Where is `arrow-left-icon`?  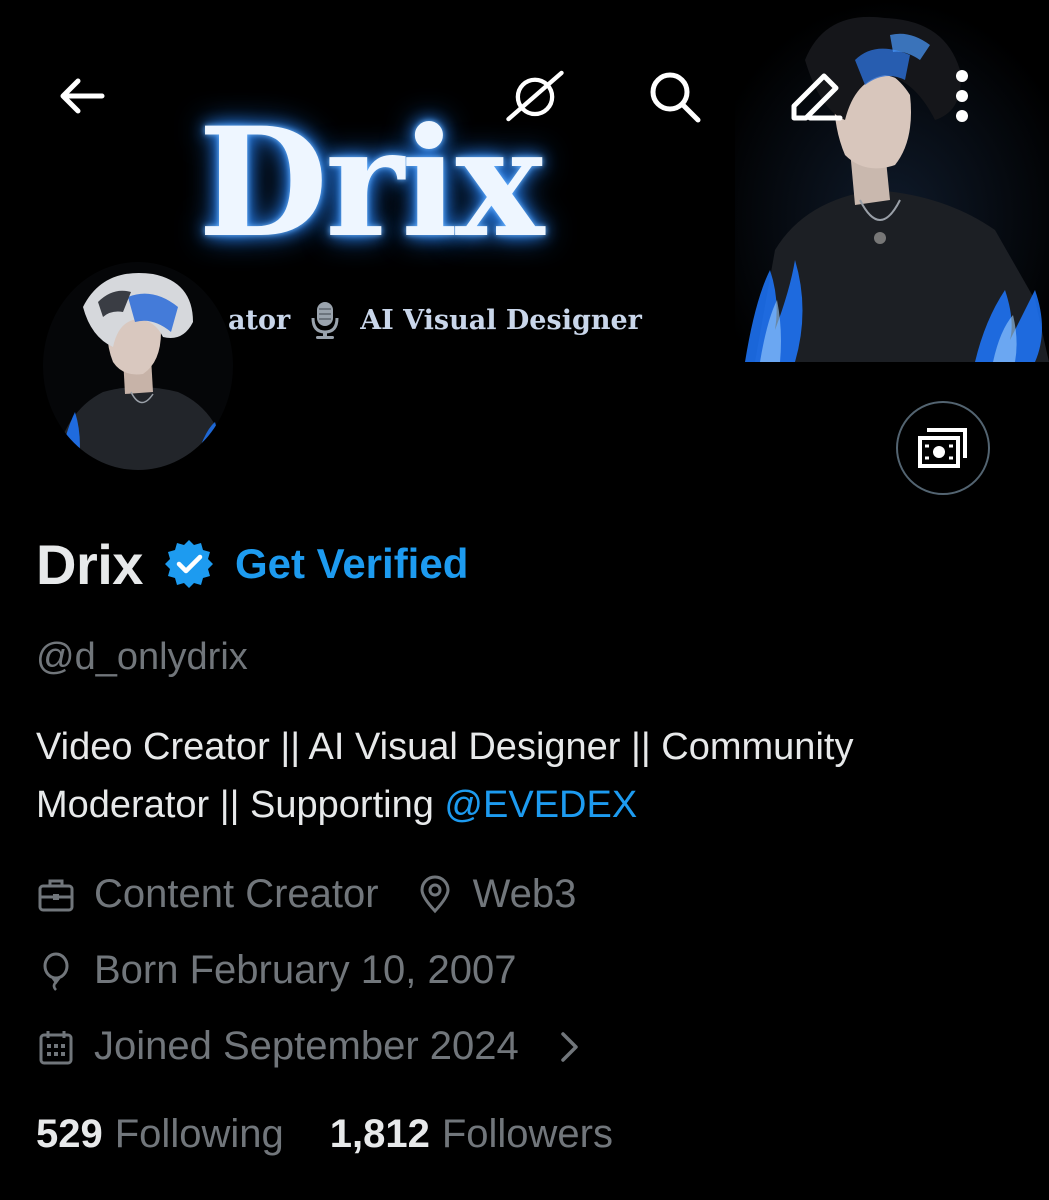 arrow-left-icon is located at coordinates (82, 96).